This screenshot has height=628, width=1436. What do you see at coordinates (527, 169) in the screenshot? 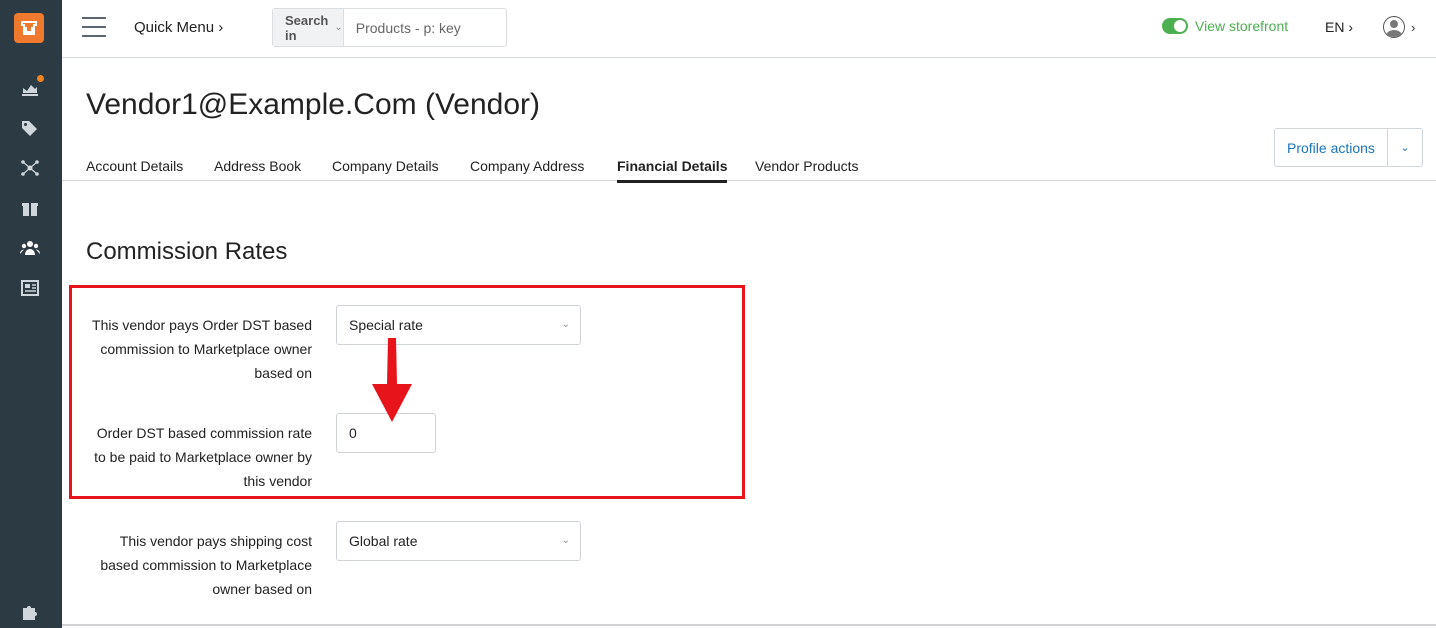
I see `tab-company-address: Company Address` at bounding box center [527, 169].